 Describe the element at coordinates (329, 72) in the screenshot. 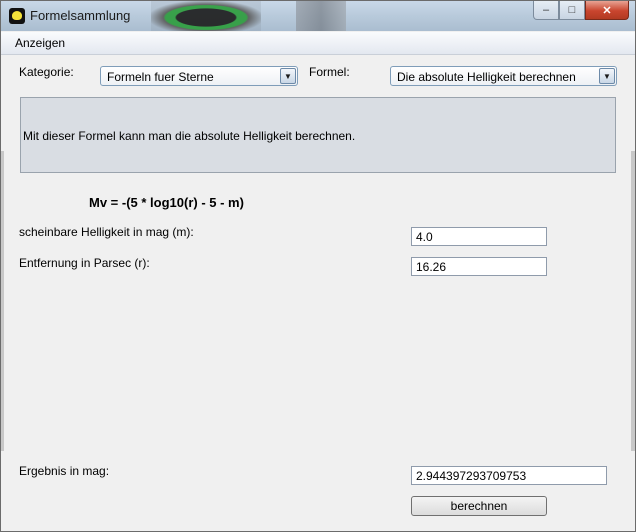

I see `formula-label: Formel:` at that location.